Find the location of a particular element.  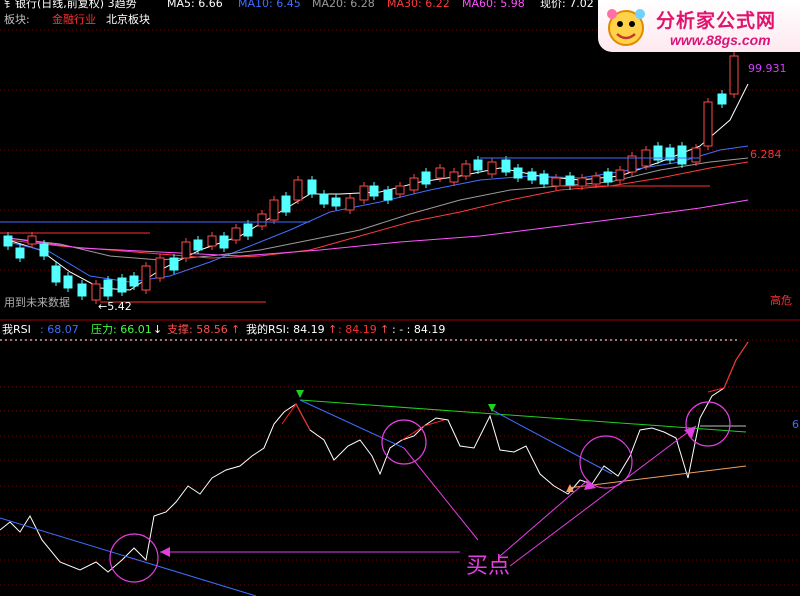

pressure-label: 压力: 66.01 is located at coordinates (121, 329).